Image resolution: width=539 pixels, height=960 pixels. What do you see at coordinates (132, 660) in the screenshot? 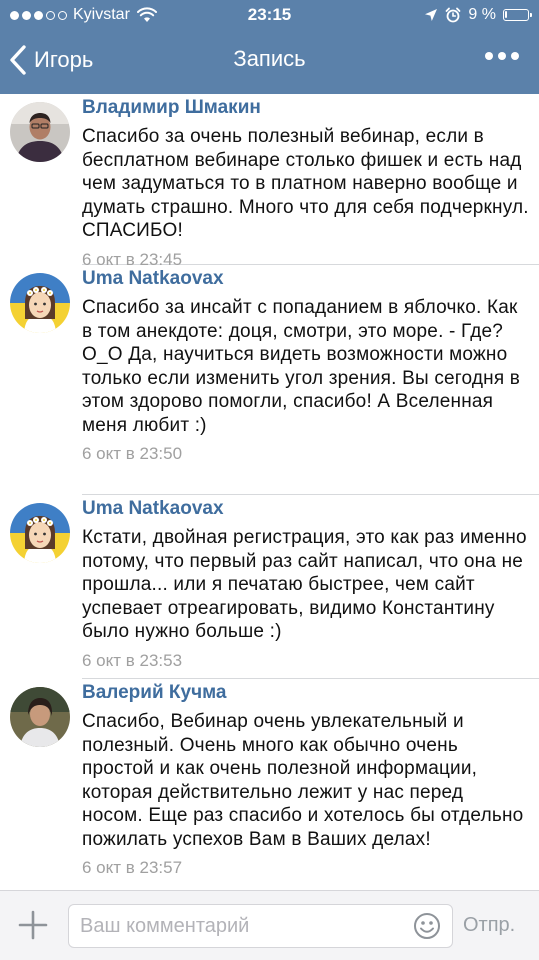
I see `comment-date: 6 окт в 23:53` at bounding box center [132, 660].